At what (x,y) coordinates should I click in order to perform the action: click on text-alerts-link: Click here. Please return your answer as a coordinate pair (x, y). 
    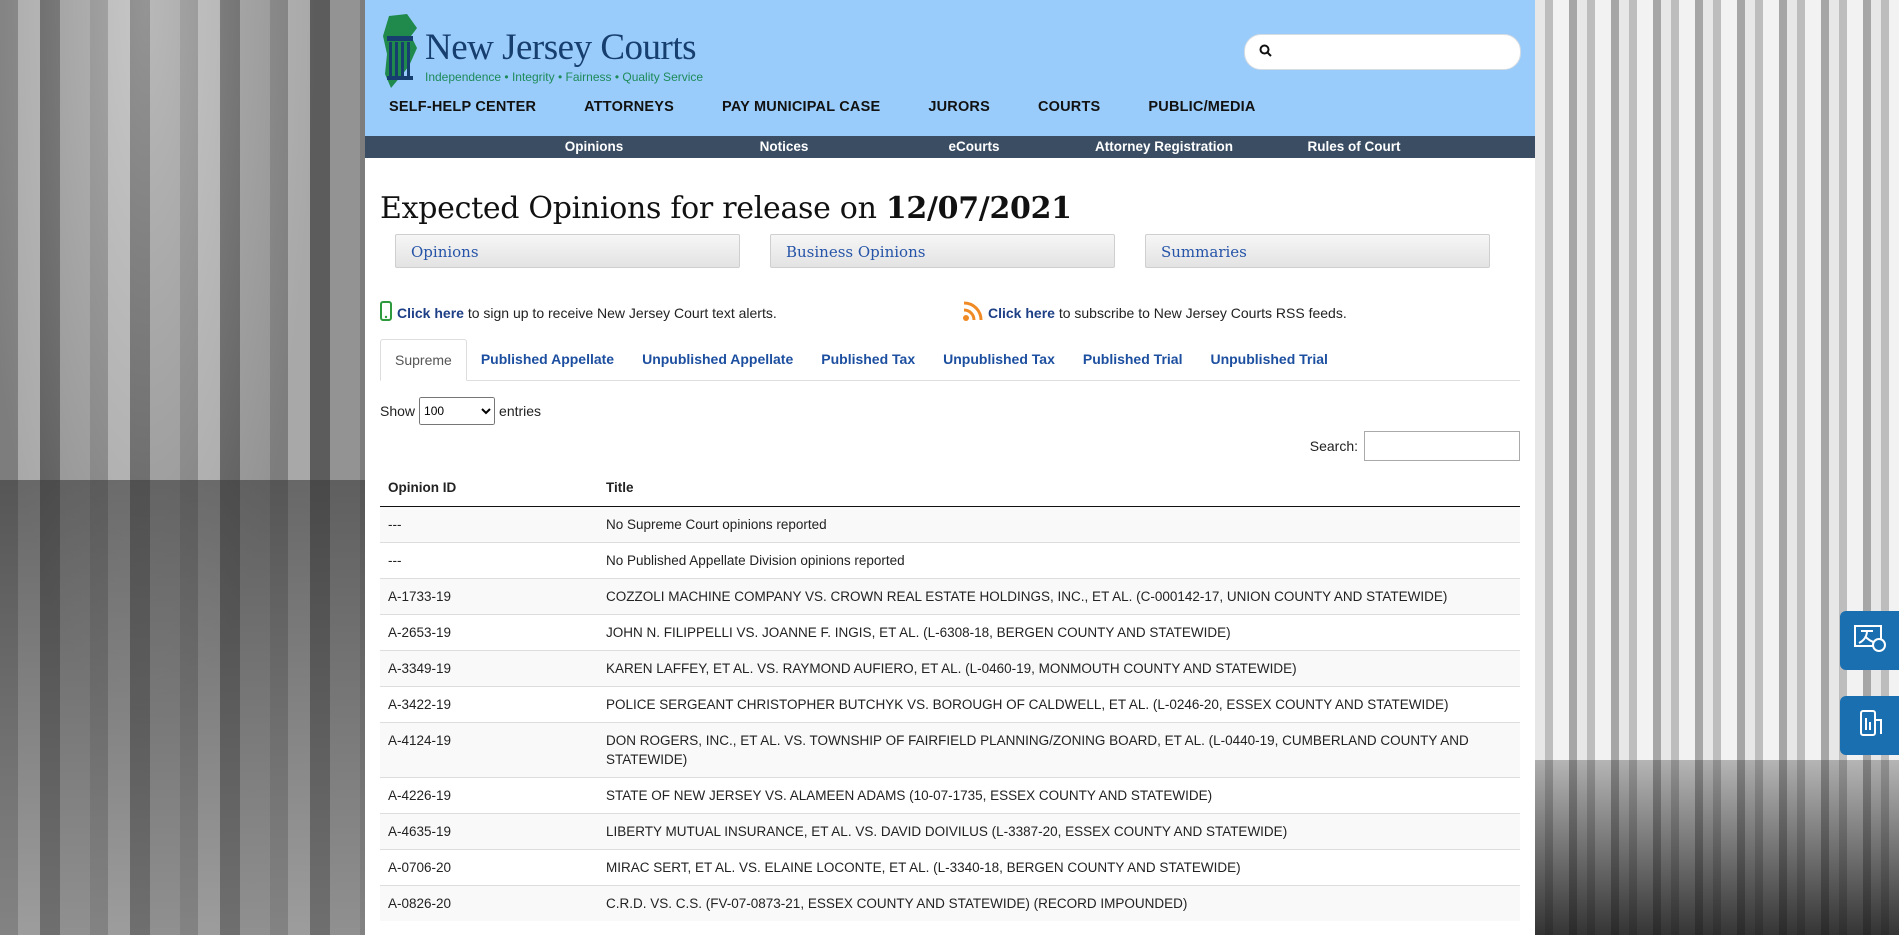
    Looking at the image, I should click on (430, 313).